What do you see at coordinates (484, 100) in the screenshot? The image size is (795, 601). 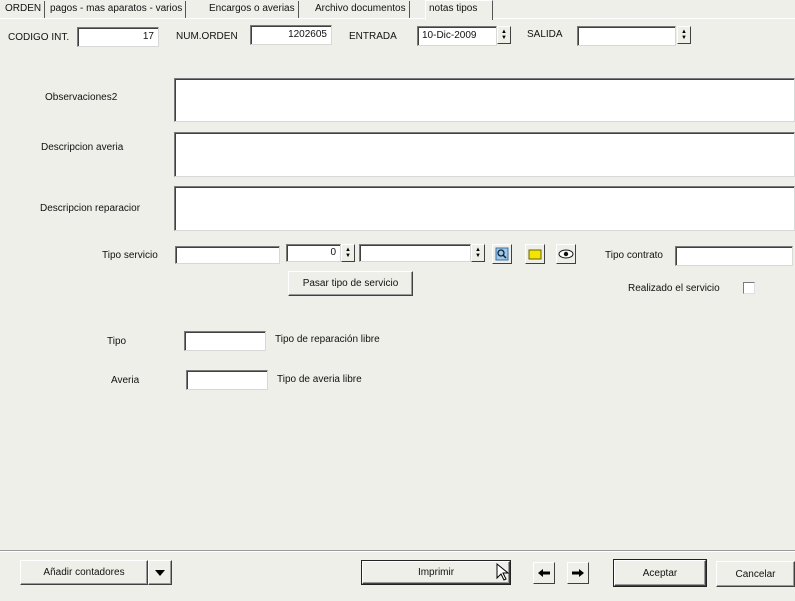 I see `observaciones-textarea` at bounding box center [484, 100].